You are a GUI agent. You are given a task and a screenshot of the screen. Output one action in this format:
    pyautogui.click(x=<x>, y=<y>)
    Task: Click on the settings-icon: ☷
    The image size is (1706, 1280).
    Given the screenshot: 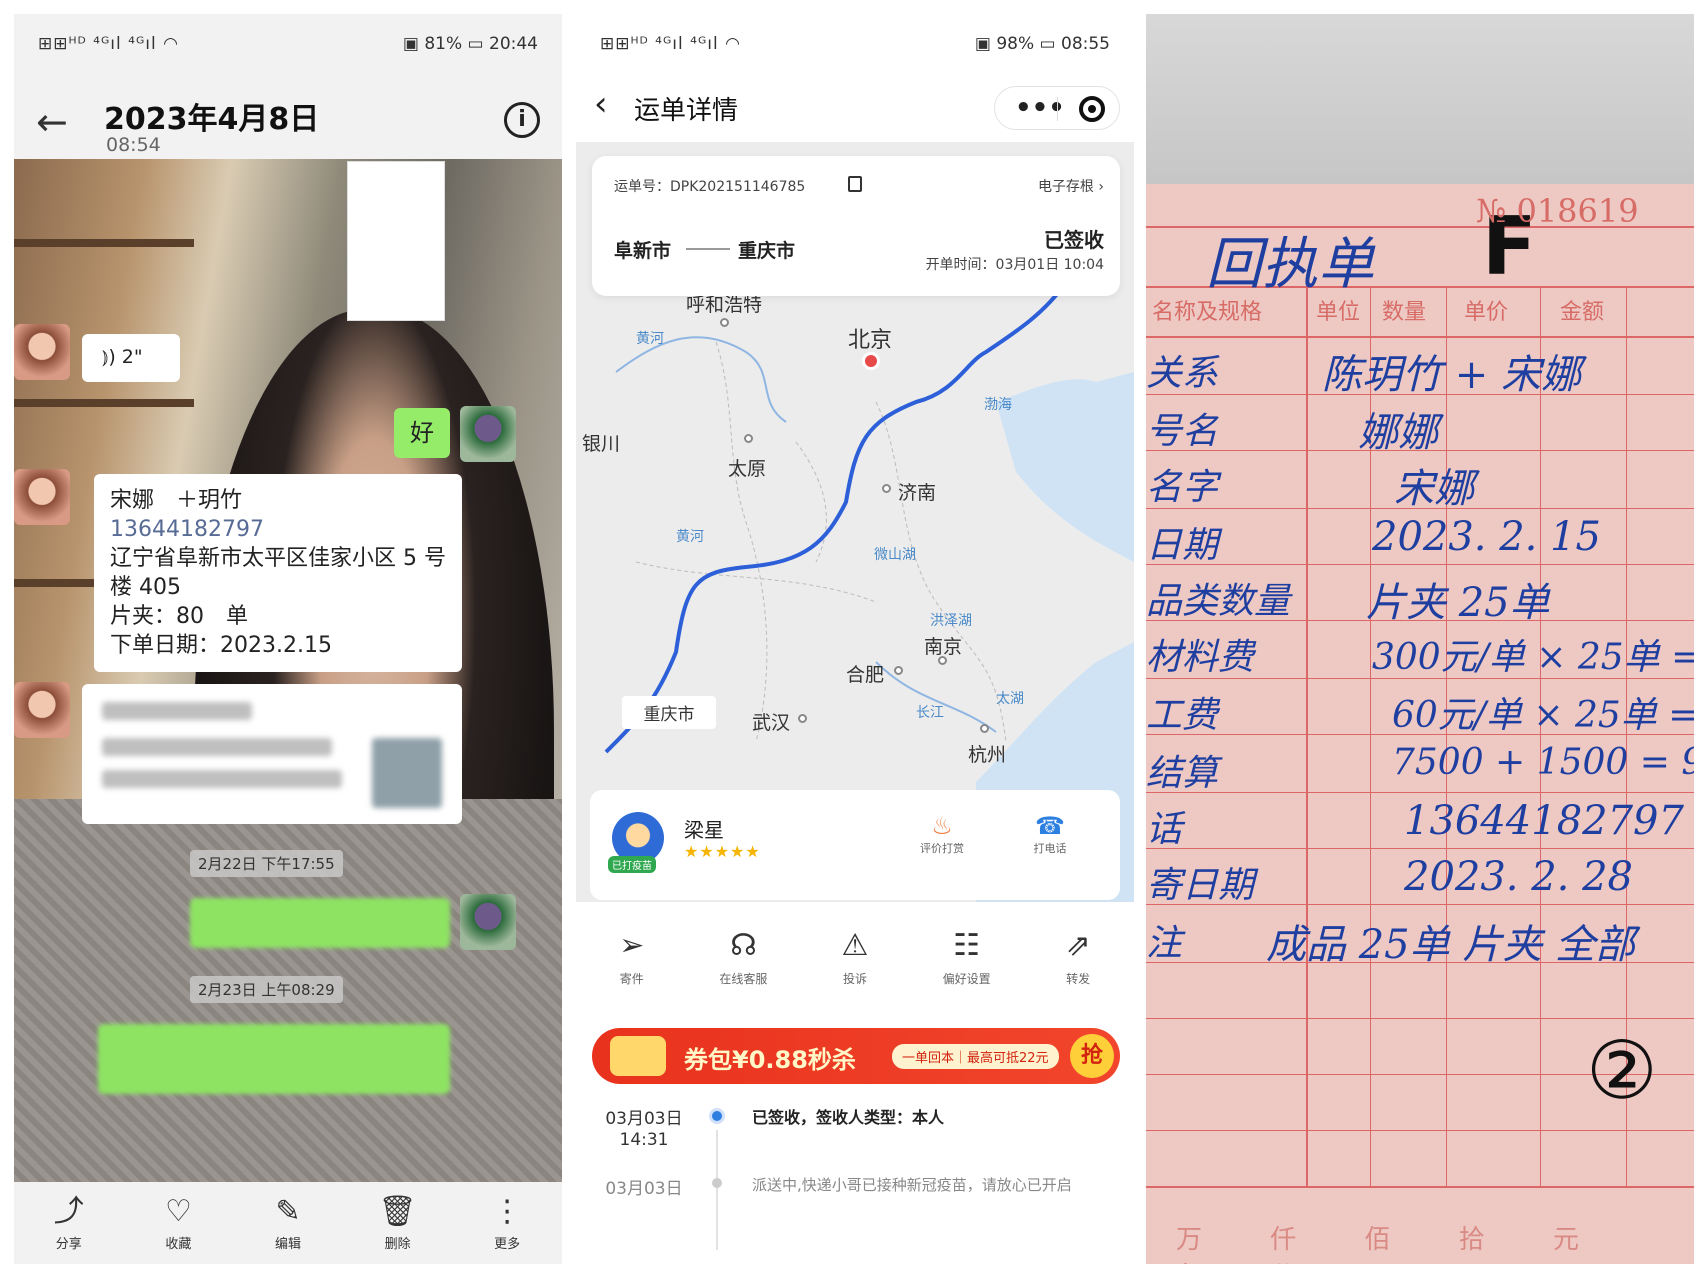 What is the action you would take?
    pyautogui.click(x=967, y=945)
    